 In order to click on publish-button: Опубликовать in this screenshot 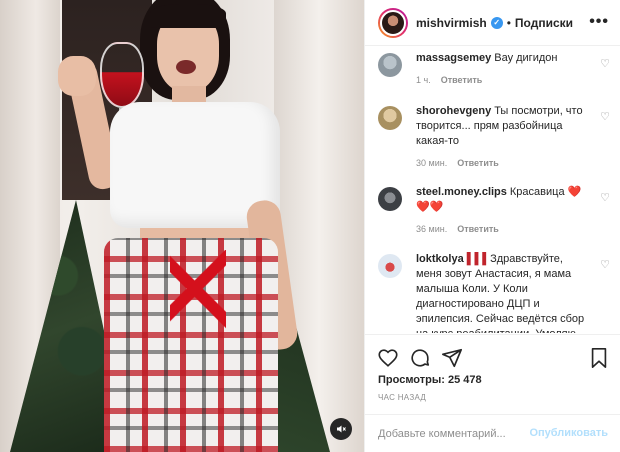, I will do `click(568, 433)`.